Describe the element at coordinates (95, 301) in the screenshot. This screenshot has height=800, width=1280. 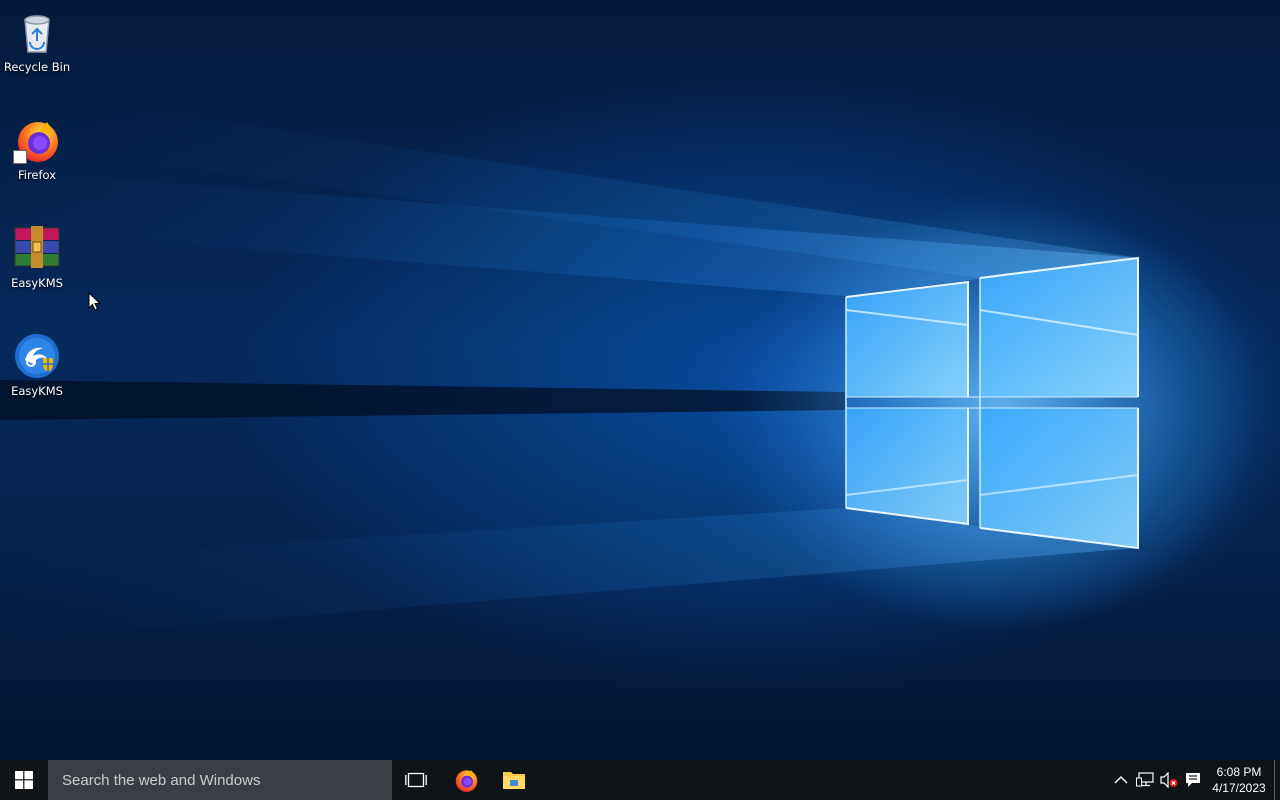
I see `mouse-pointer-icon` at that location.